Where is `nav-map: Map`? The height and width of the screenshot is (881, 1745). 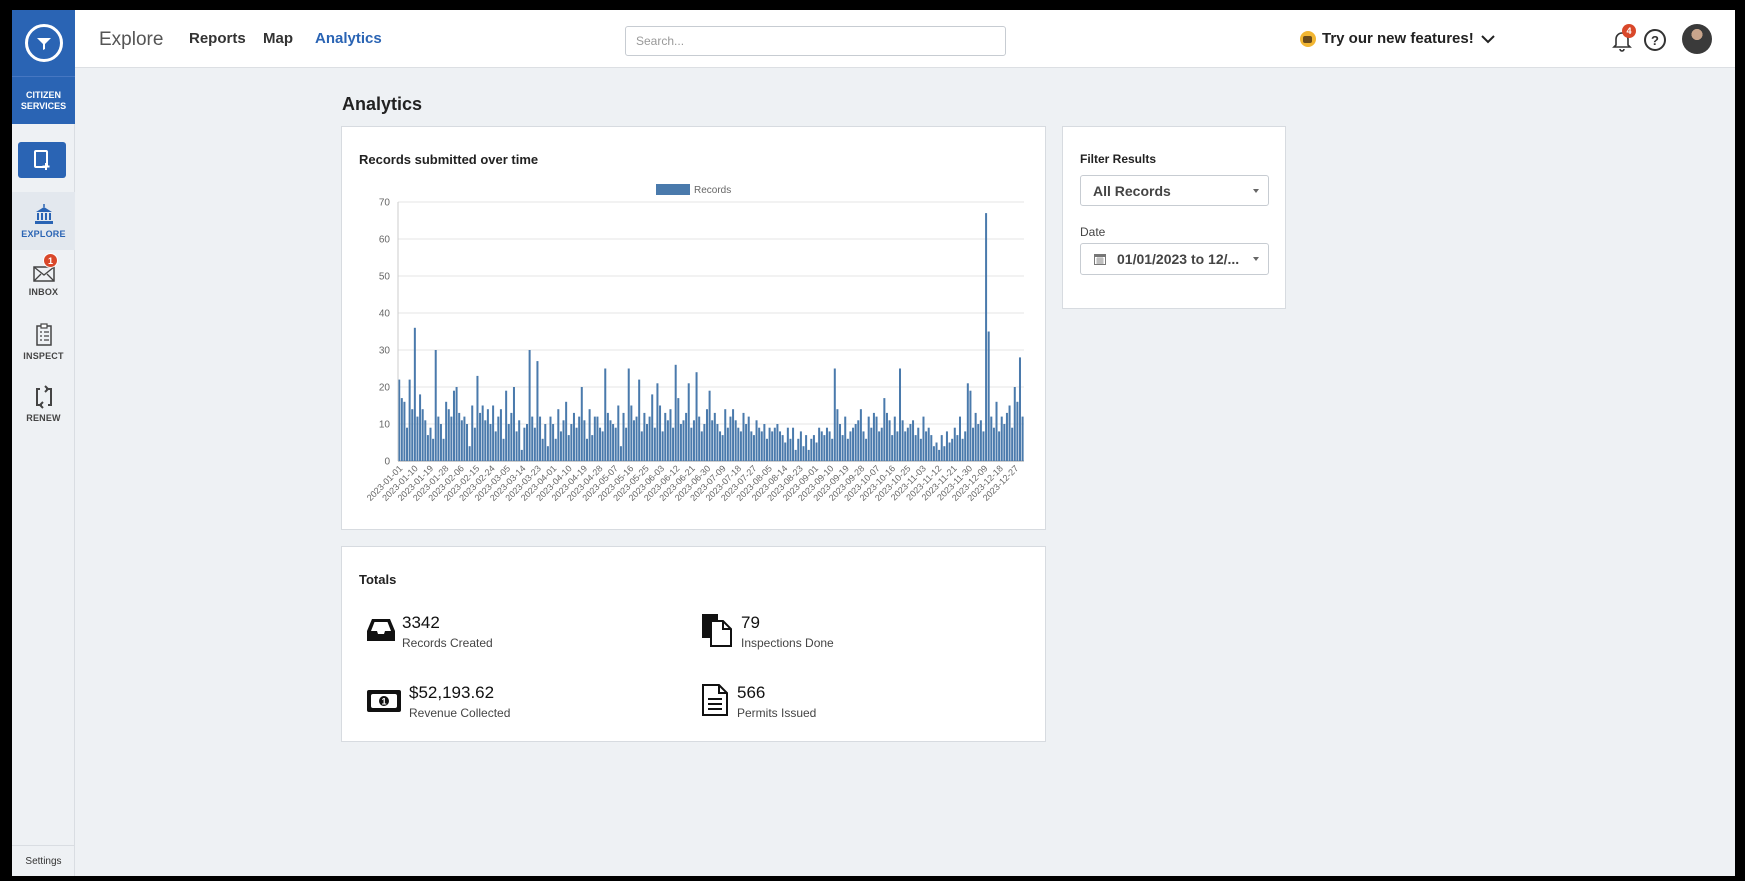 nav-map: Map is located at coordinates (278, 38).